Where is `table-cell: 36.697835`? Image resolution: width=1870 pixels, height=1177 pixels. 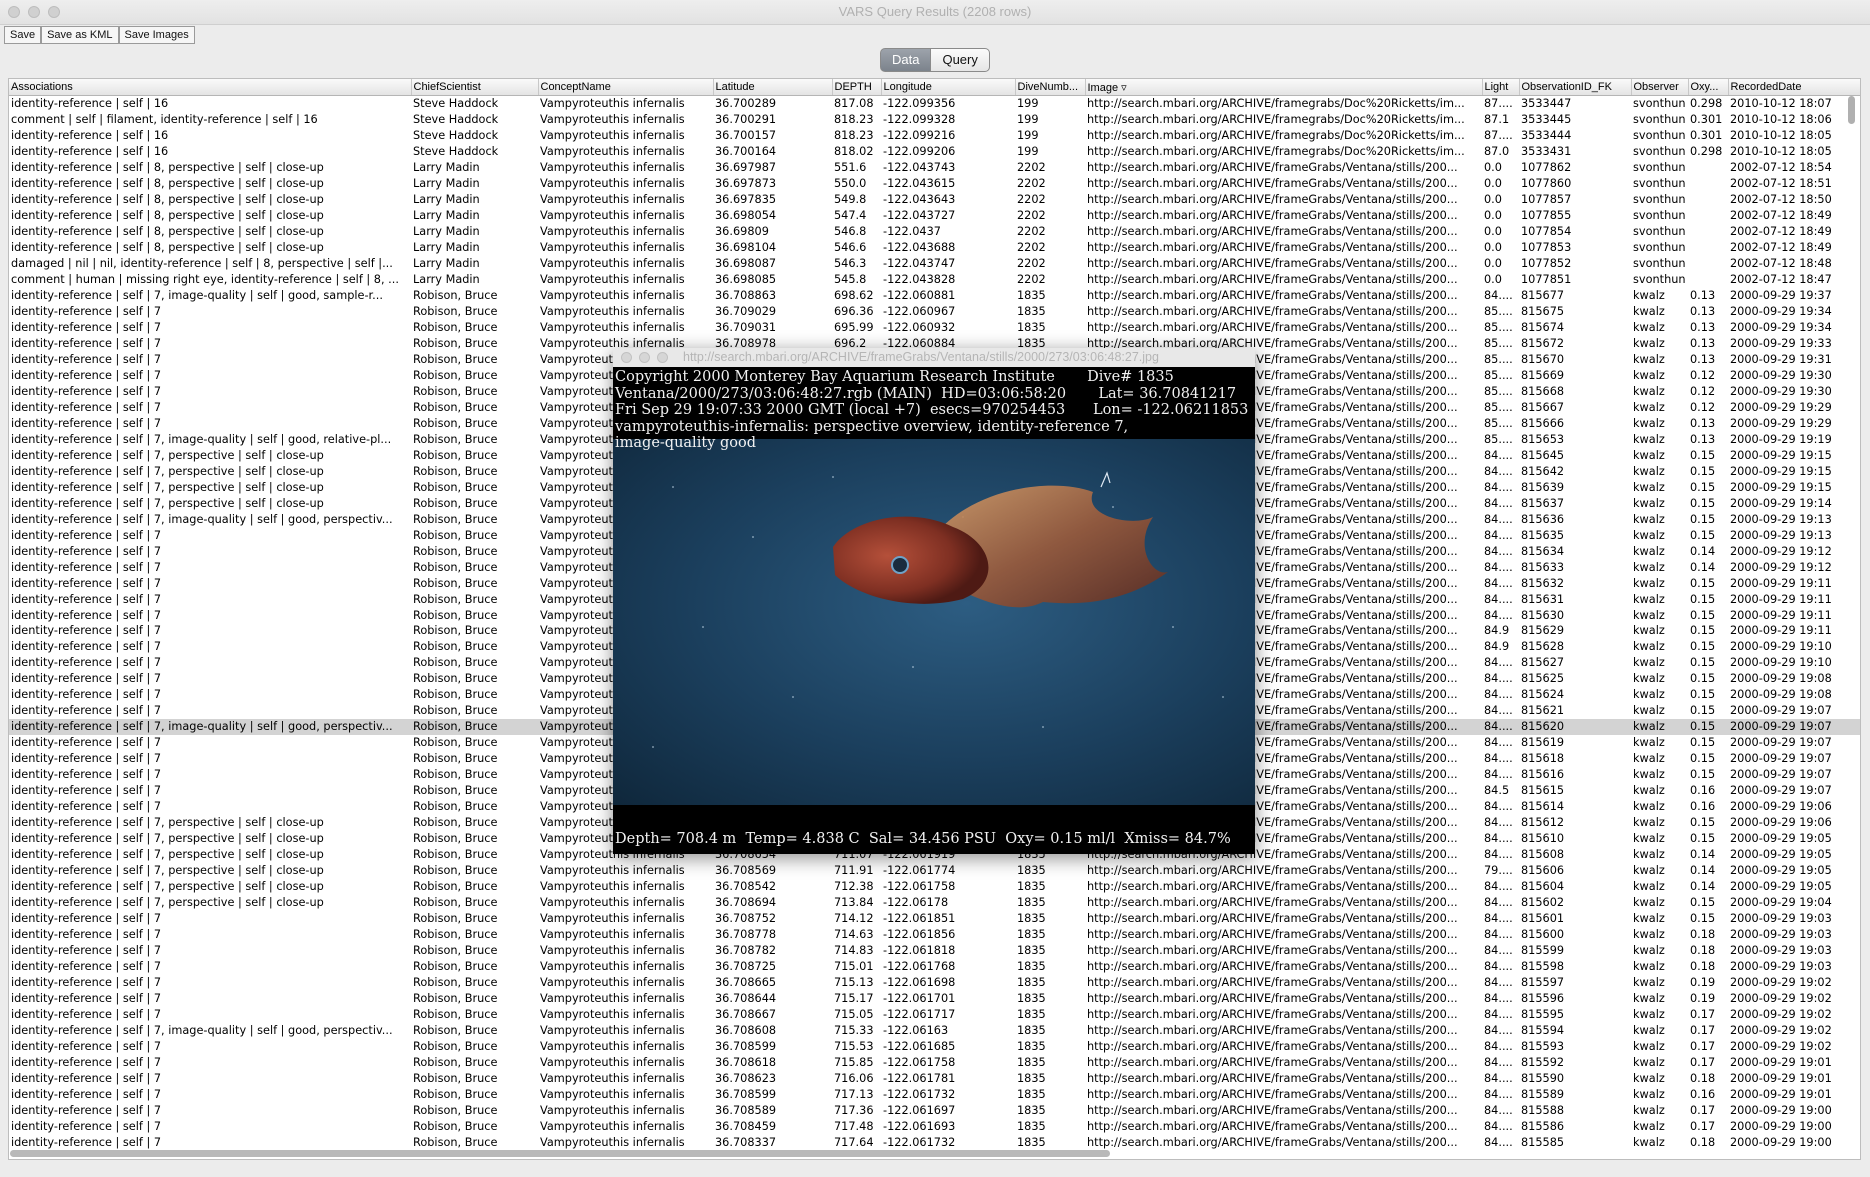 table-cell: 36.697835 is located at coordinates (746, 199).